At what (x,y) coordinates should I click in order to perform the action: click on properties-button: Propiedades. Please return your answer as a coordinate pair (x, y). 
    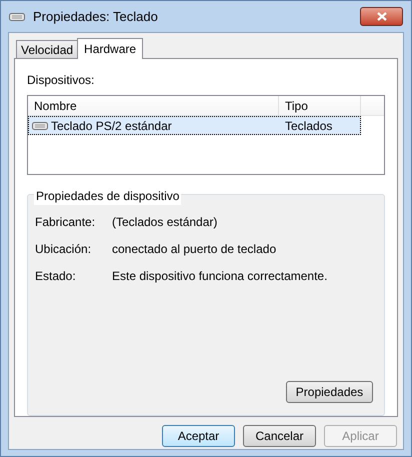
    Looking at the image, I should click on (329, 392).